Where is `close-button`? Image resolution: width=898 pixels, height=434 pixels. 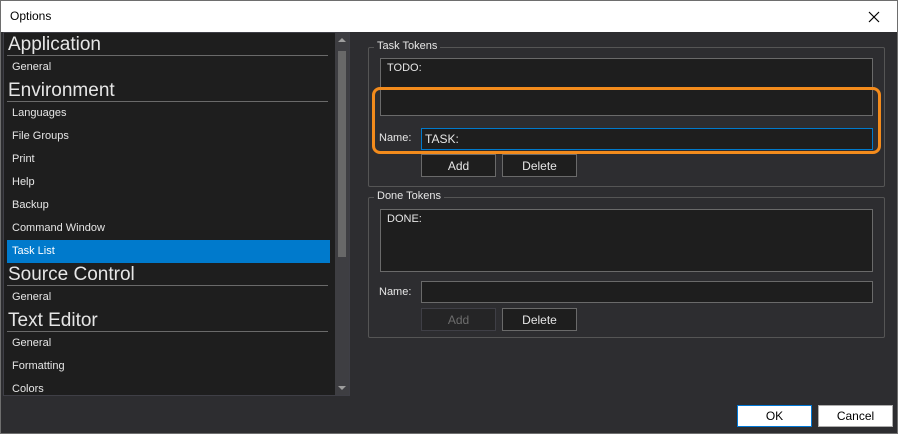
close-button is located at coordinates (874, 16).